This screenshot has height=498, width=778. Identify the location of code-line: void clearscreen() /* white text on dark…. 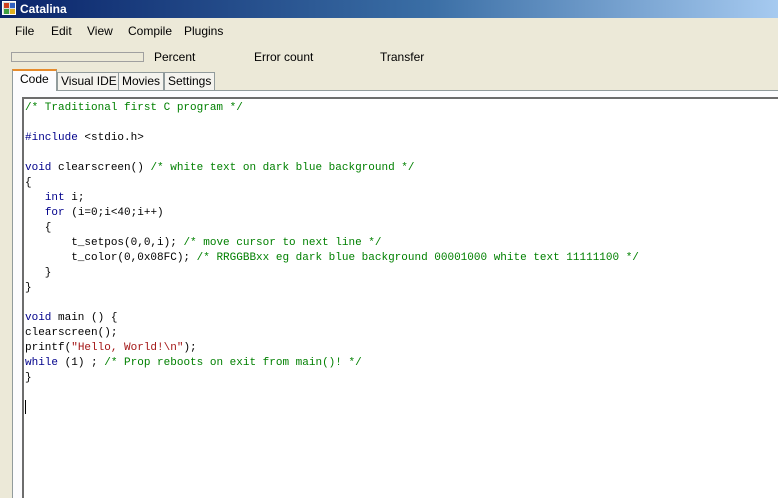
(332, 168).